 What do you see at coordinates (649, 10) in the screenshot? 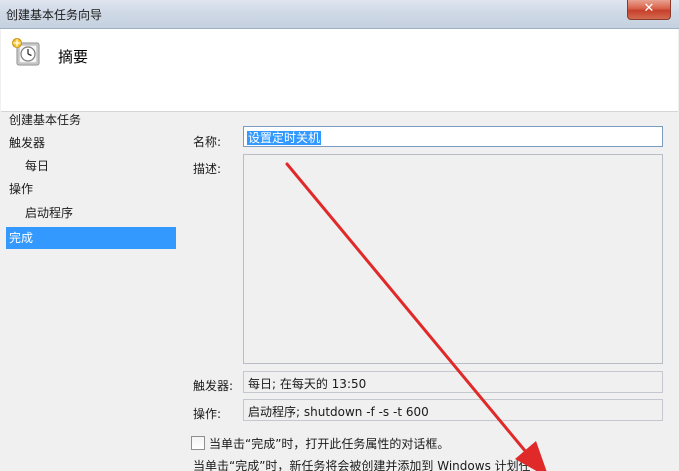
I see `close-button: ✕` at bounding box center [649, 10].